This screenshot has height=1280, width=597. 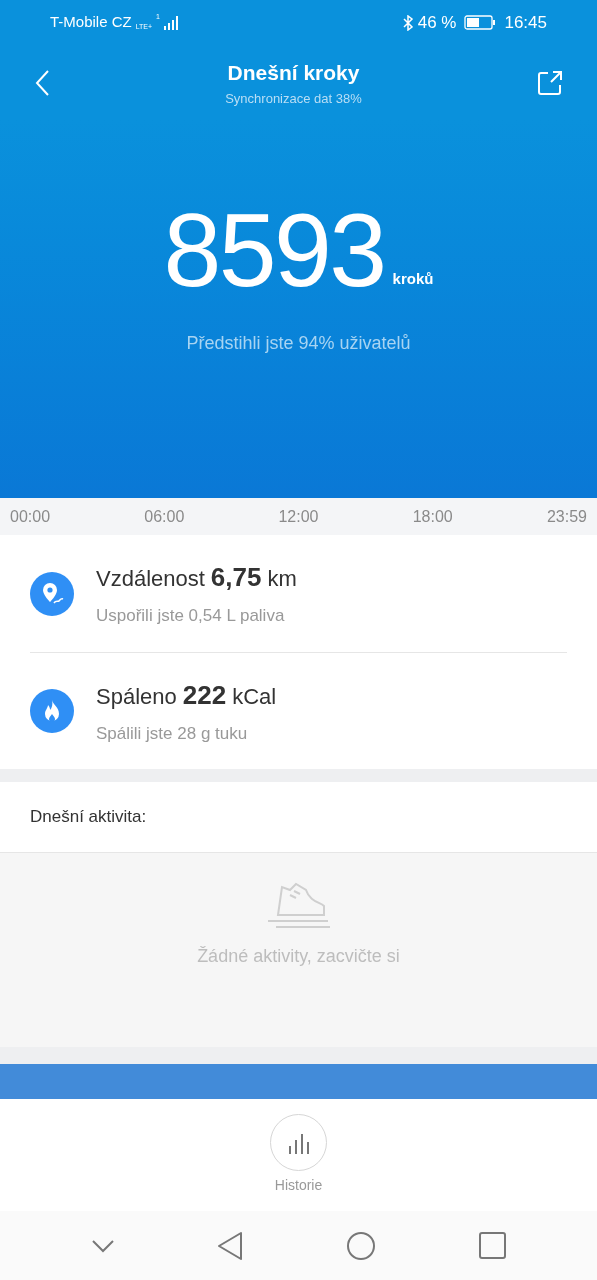 I want to click on back-triangle-icon, so click(x=229, y=1245).